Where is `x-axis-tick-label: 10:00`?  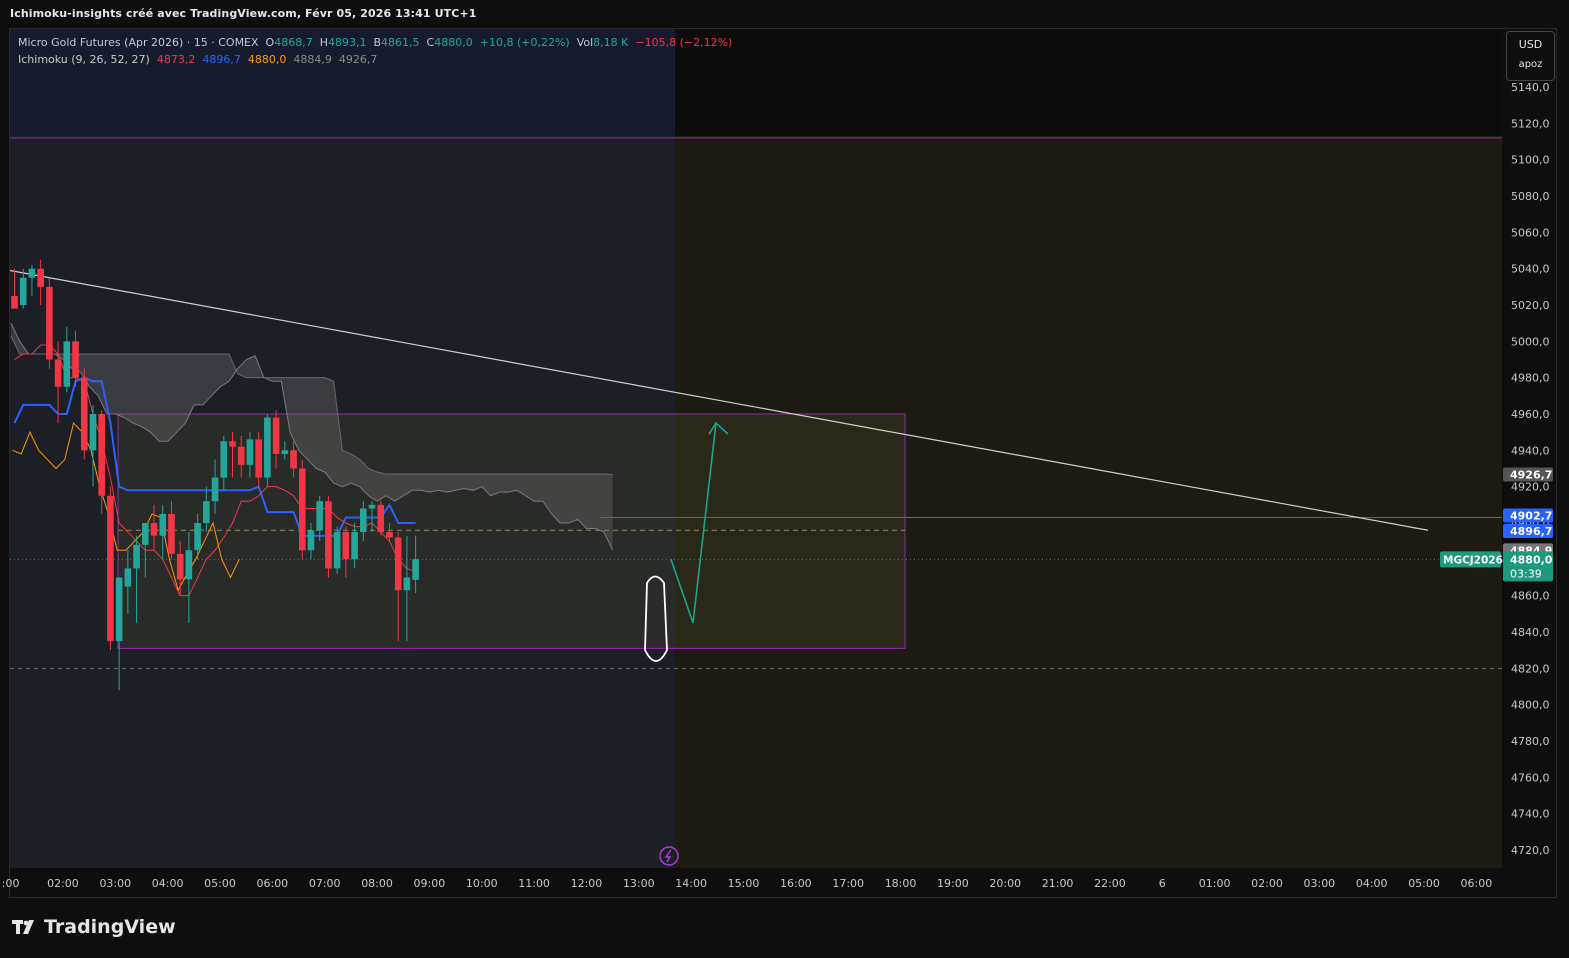
x-axis-tick-label: 10:00 is located at coordinates (482, 883).